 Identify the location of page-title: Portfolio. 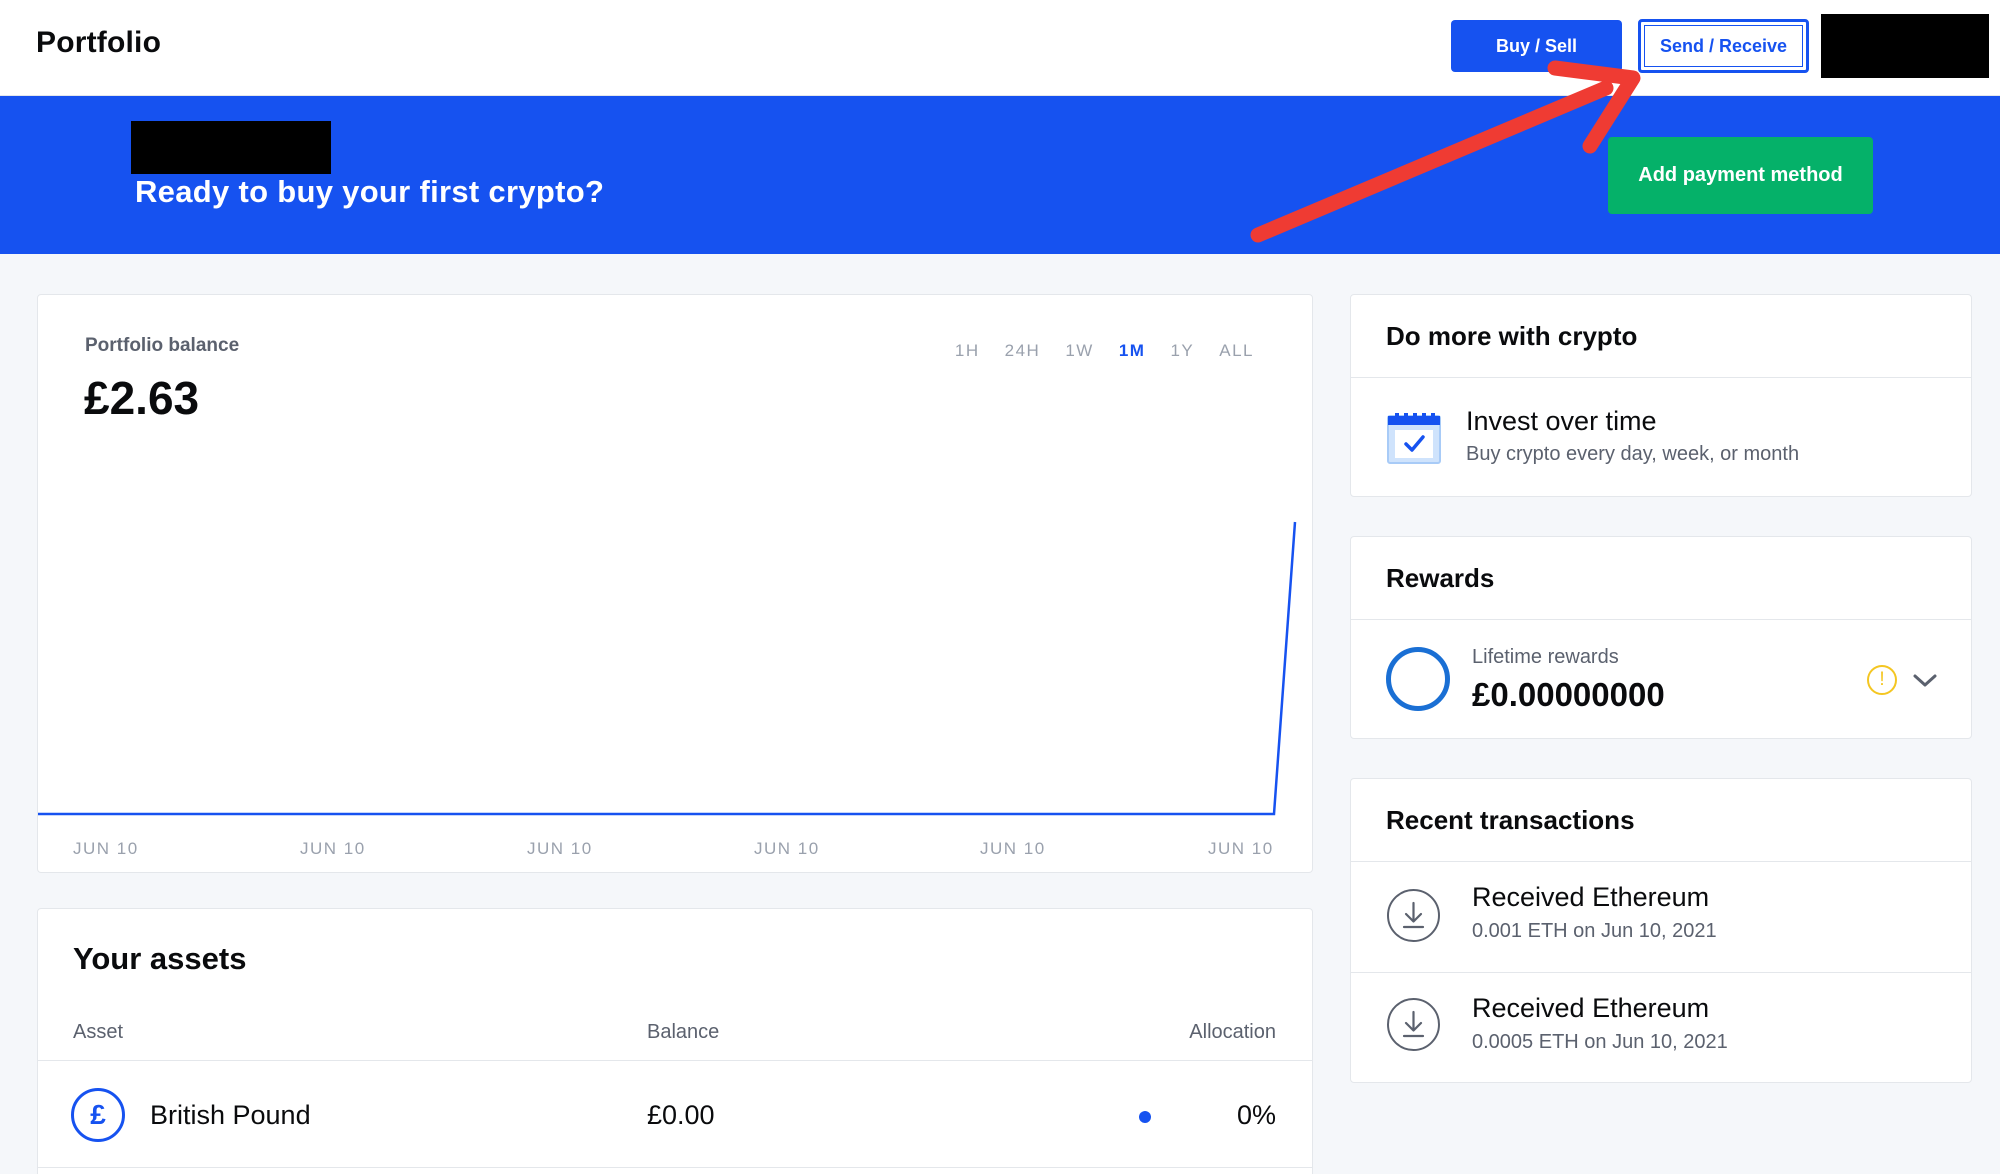
(99, 42).